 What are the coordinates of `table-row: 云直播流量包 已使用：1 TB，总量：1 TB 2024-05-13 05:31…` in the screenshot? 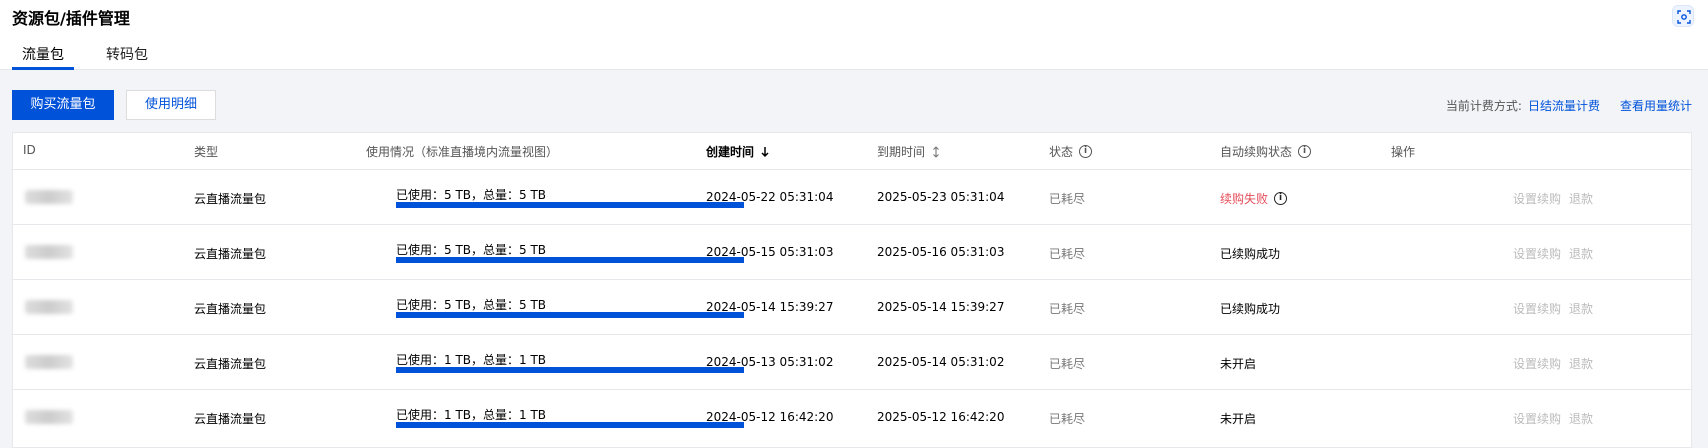 It's located at (852, 362).